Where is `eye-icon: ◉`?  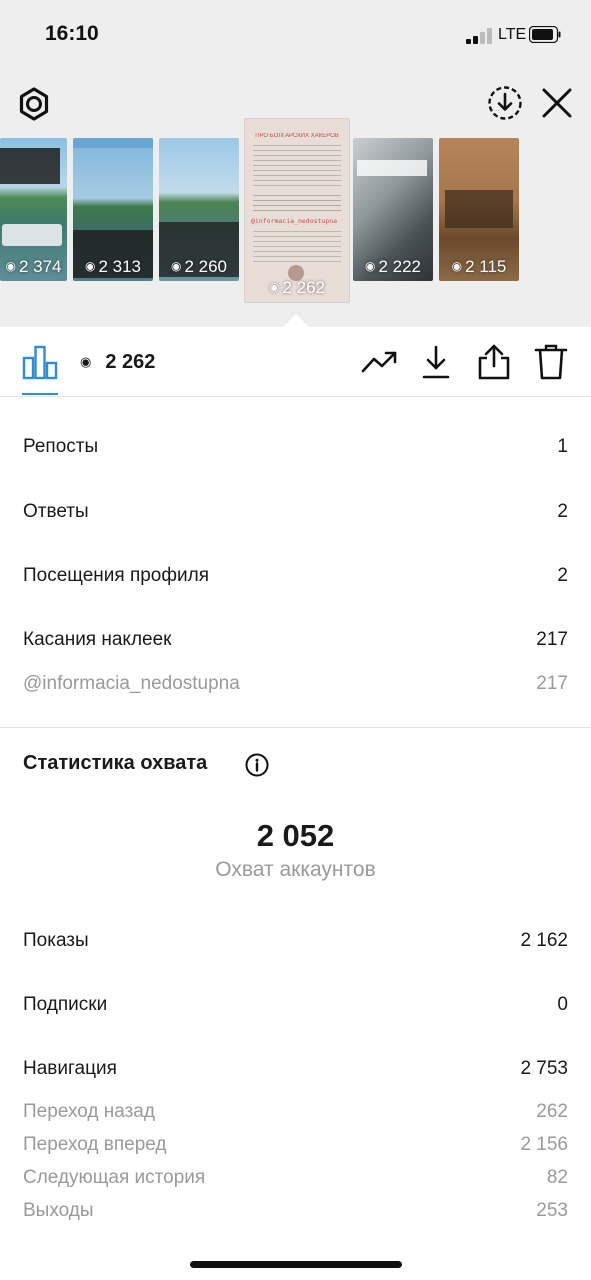
eye-icon: ◉ is located at coordinates (86, 361).